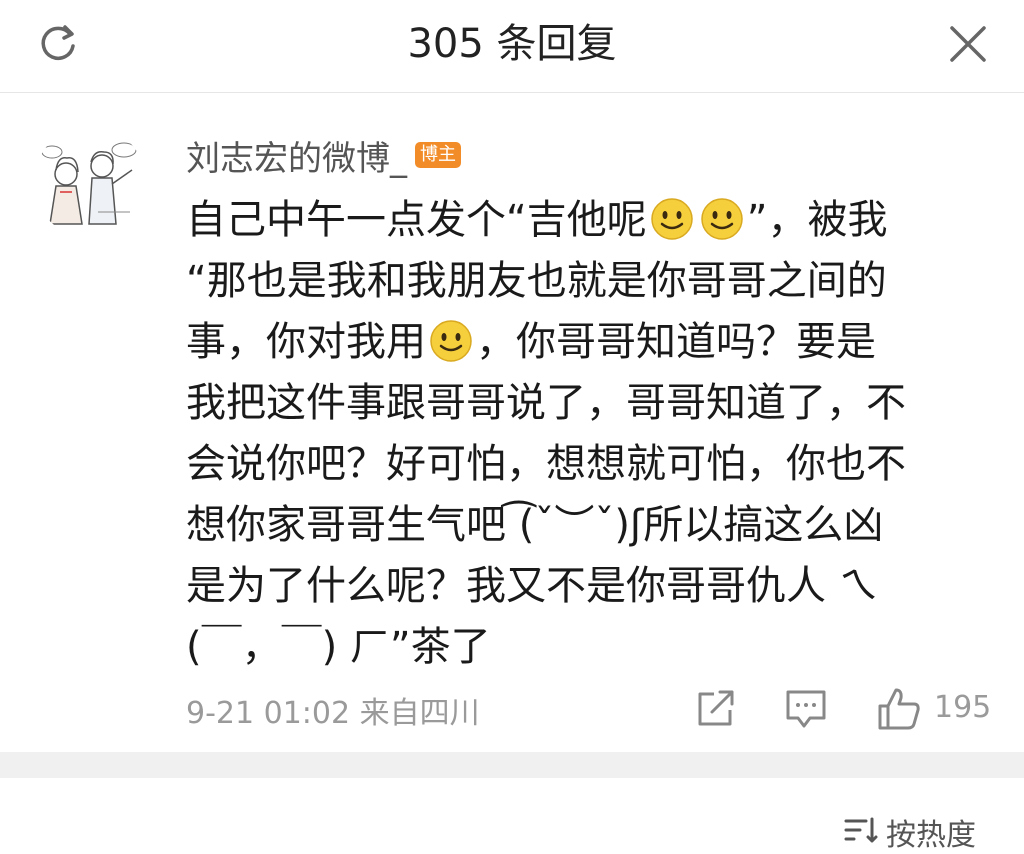  What do you see at coordinates (716, 709) in the screenshot?
I see `share-icon` at bounding box center [716, 709].